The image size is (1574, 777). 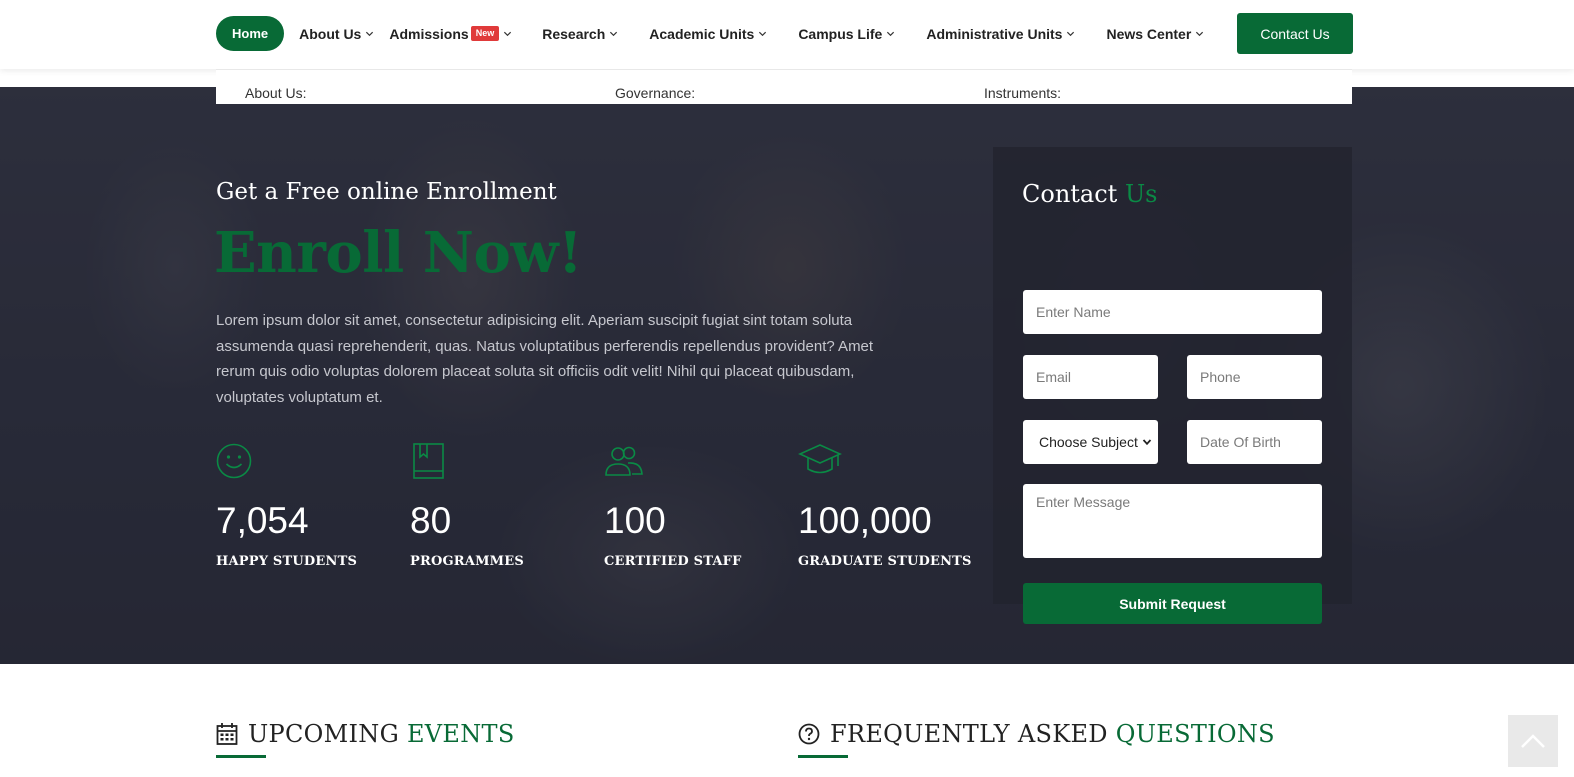 I want to click on nav-academic-units-label: Academic Units, so click(x=702, y=33).